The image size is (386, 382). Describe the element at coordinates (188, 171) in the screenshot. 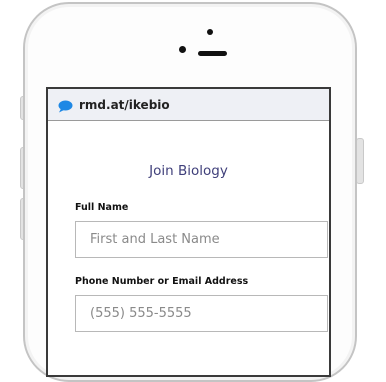

I see `form-title: Join Biology` at that location.